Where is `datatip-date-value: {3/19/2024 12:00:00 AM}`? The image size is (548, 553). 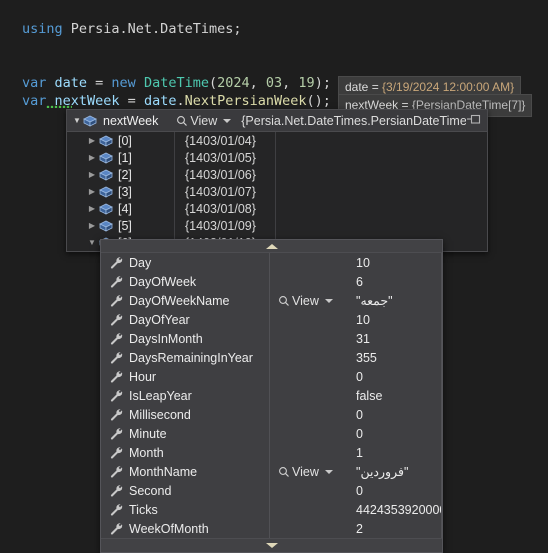
datatip-date-value: {3/19/2024 12:00:00 AM} is located at coordinates (448, 87).